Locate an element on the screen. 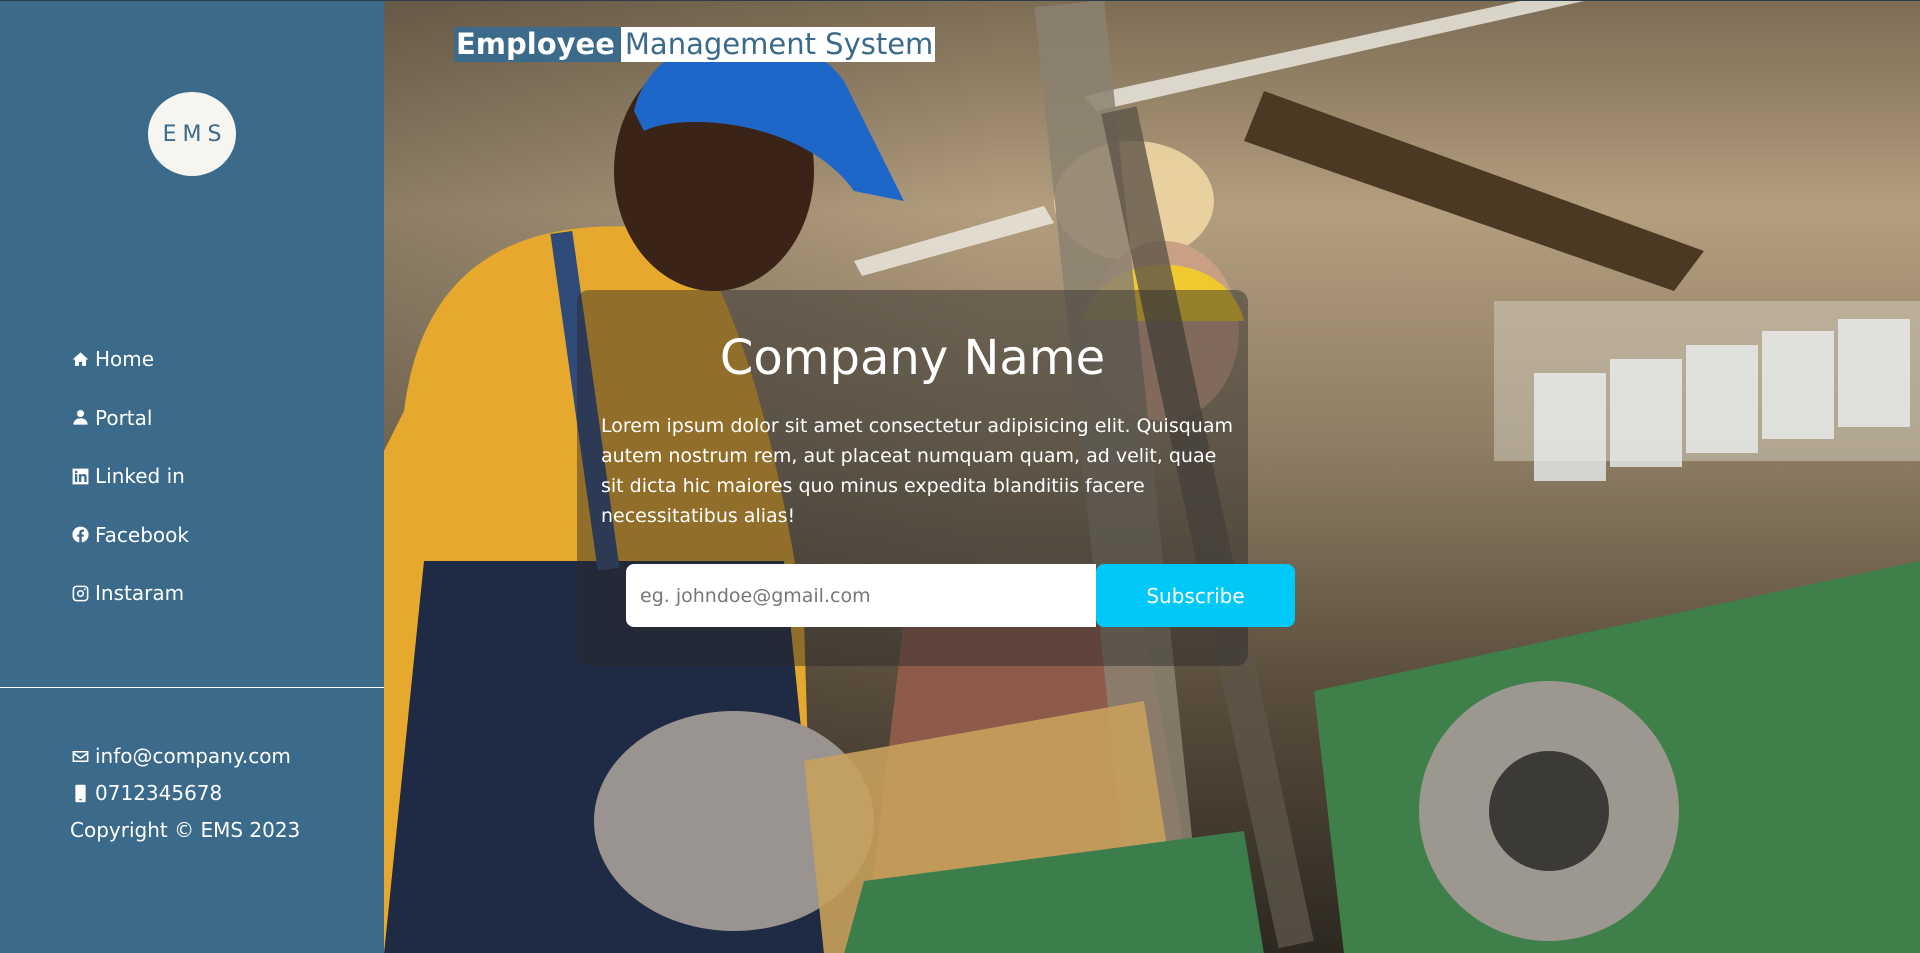 Image resolution: width=1920 pixels, height=953 pixels. logo: EMS is located at coordinates (192, 134).